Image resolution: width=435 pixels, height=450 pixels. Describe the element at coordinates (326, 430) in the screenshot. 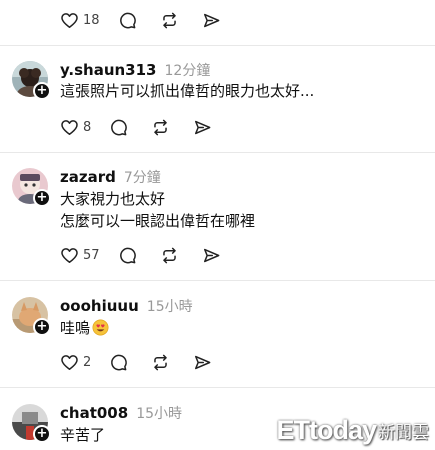

I see `watermark-brand: ETtoday` at that location.